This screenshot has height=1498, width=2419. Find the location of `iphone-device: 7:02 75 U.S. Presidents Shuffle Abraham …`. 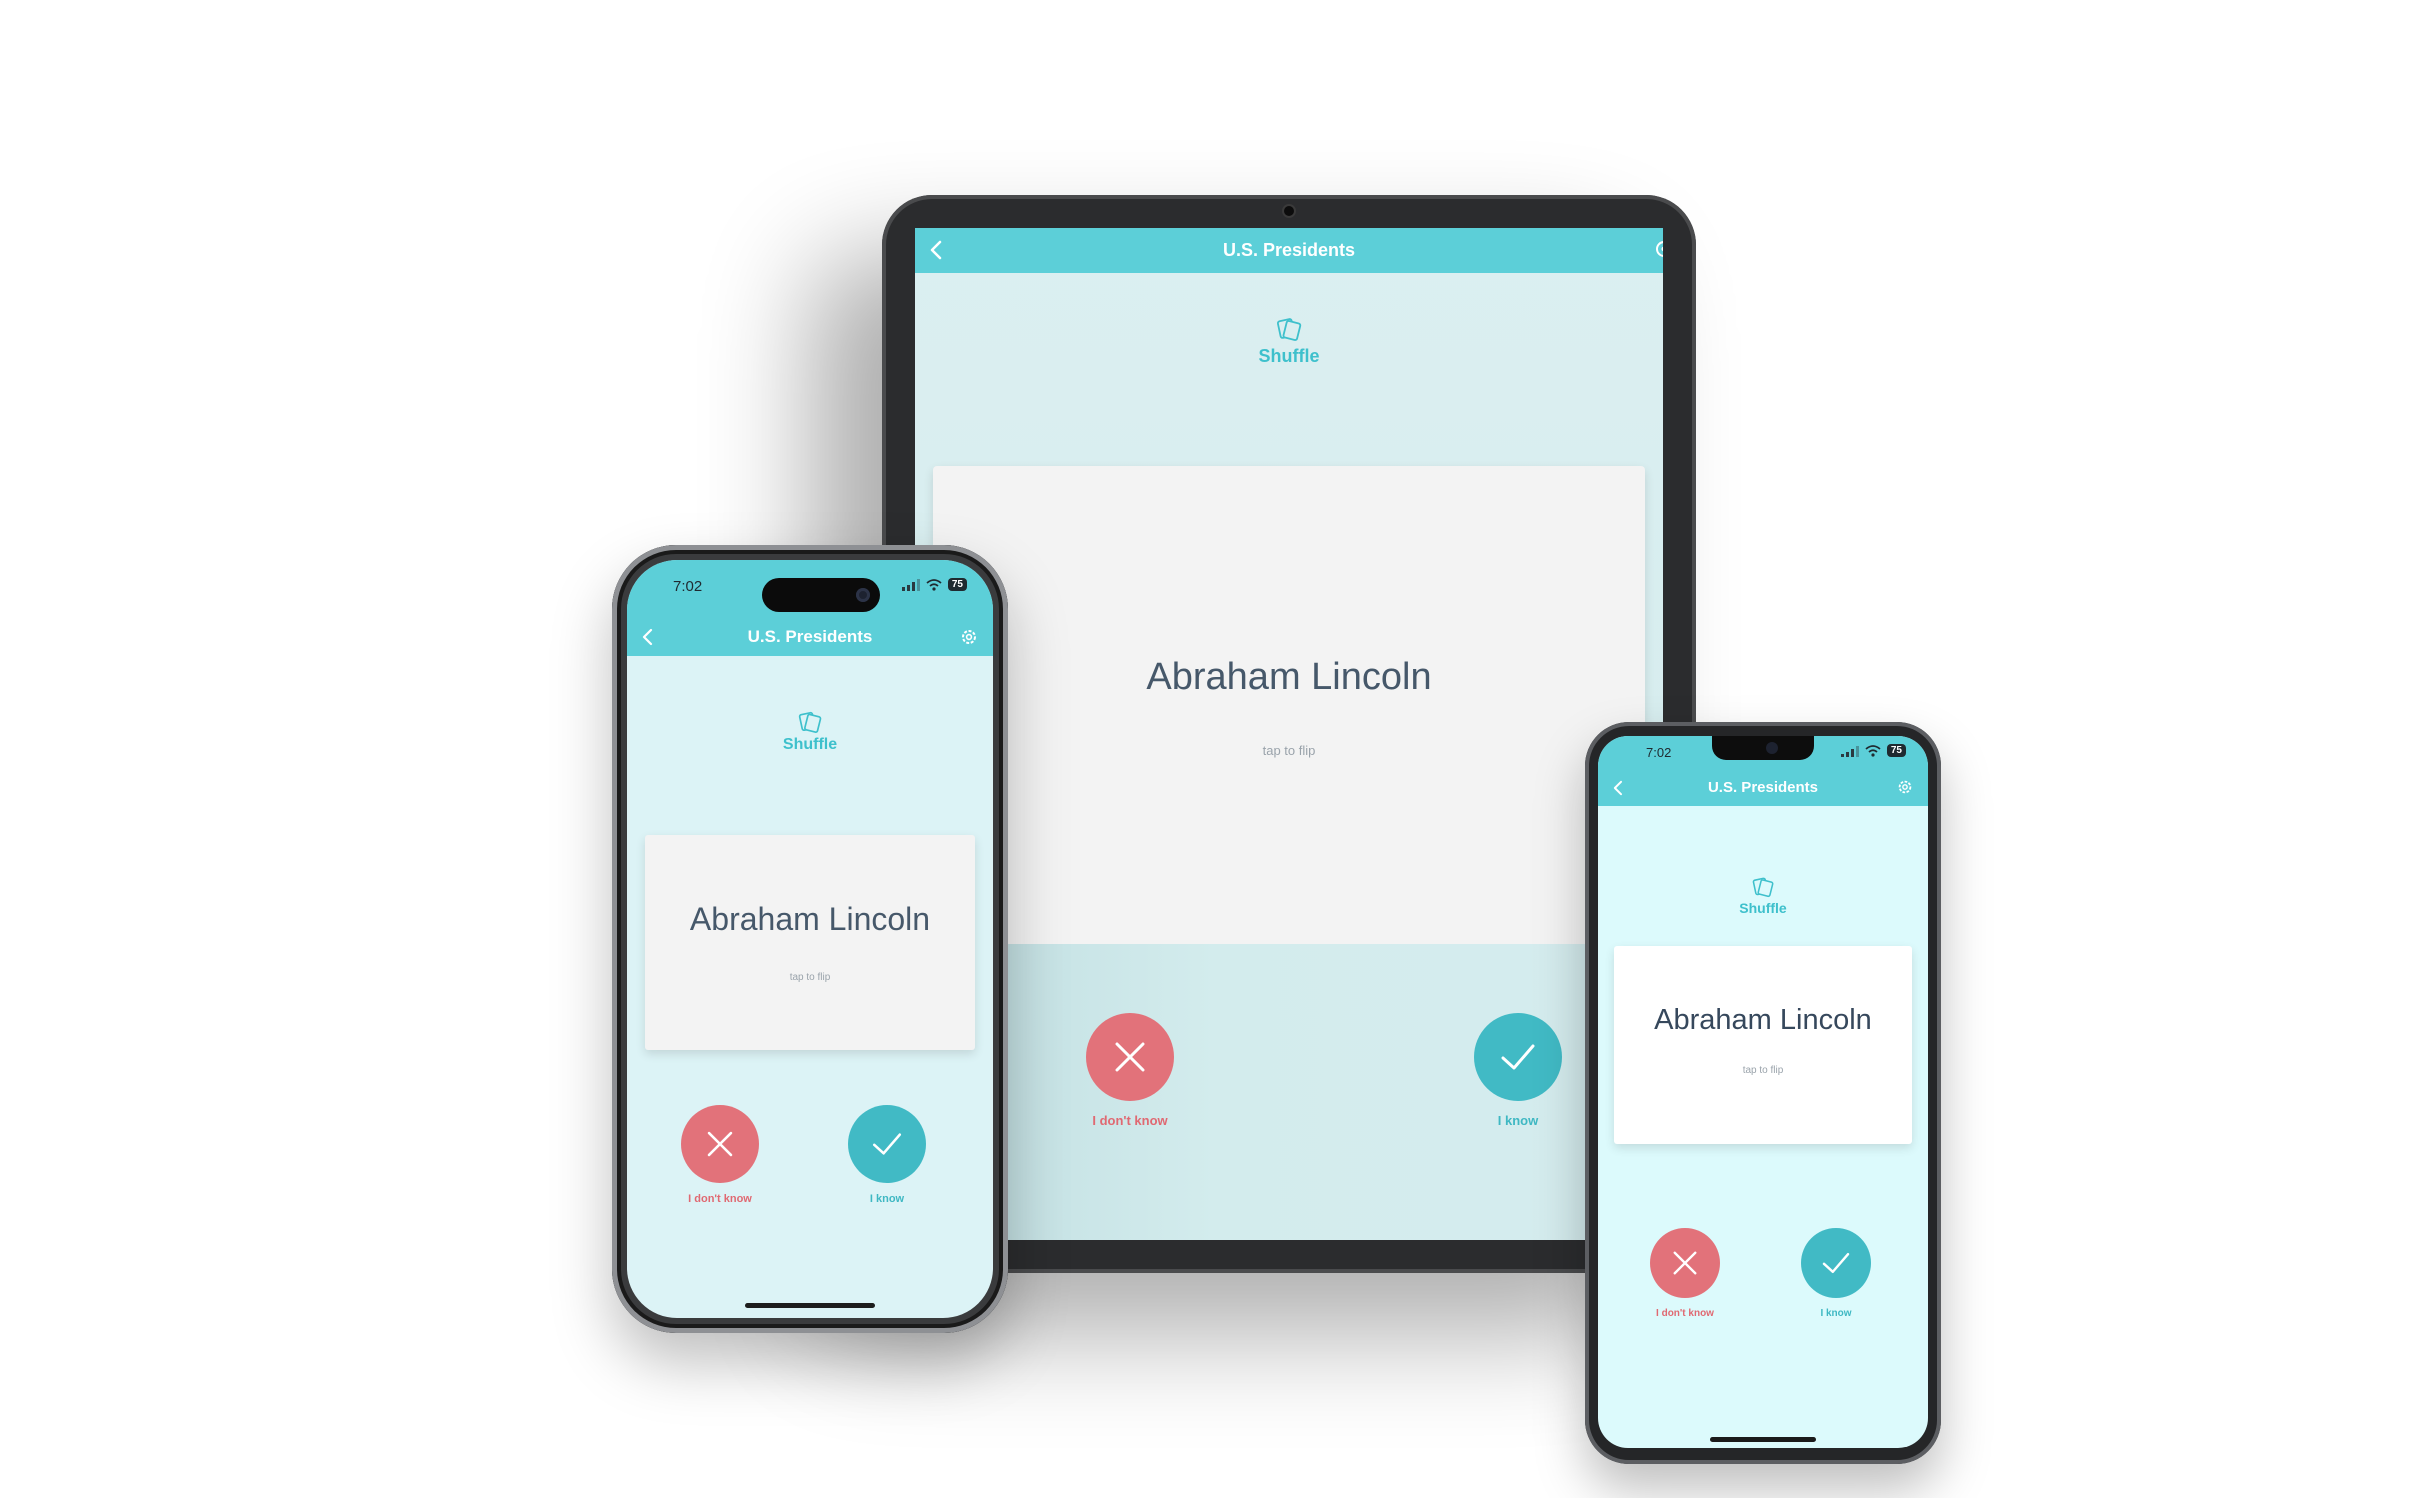

iphone-device: 7:02 75 U.S. Presidents Shuffle Abraham … is located at coordinates (810, 939).